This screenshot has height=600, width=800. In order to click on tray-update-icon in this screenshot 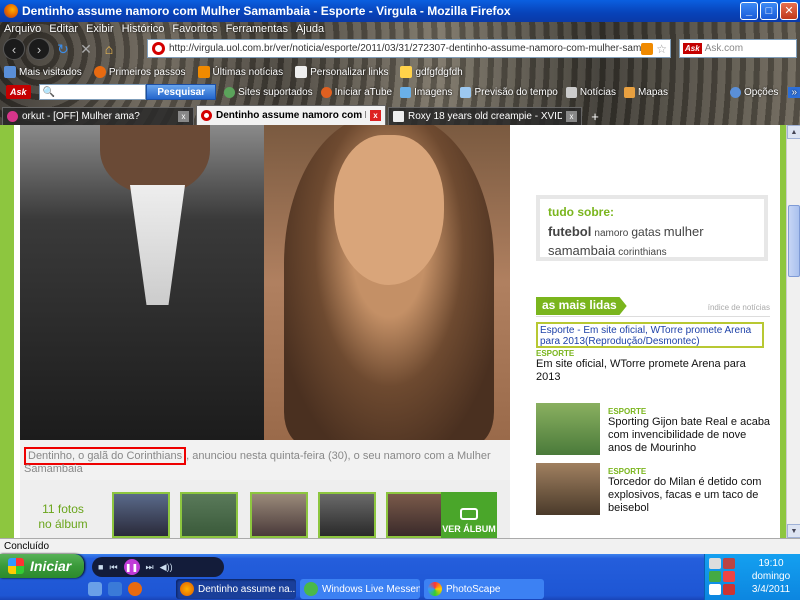, I will do `click(715, 589)`.